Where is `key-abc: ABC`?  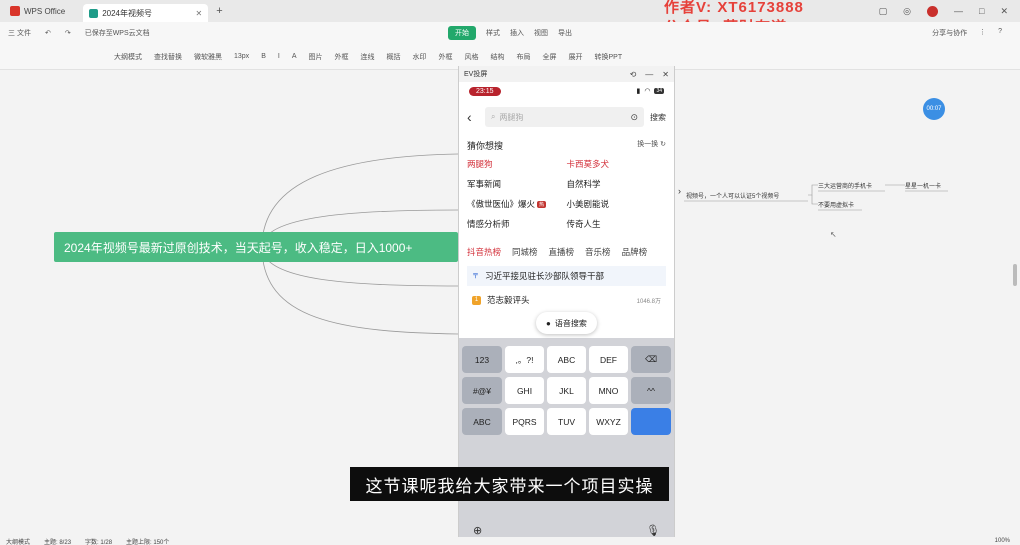 key-abc: ABC is located at coordinates (566, 359).